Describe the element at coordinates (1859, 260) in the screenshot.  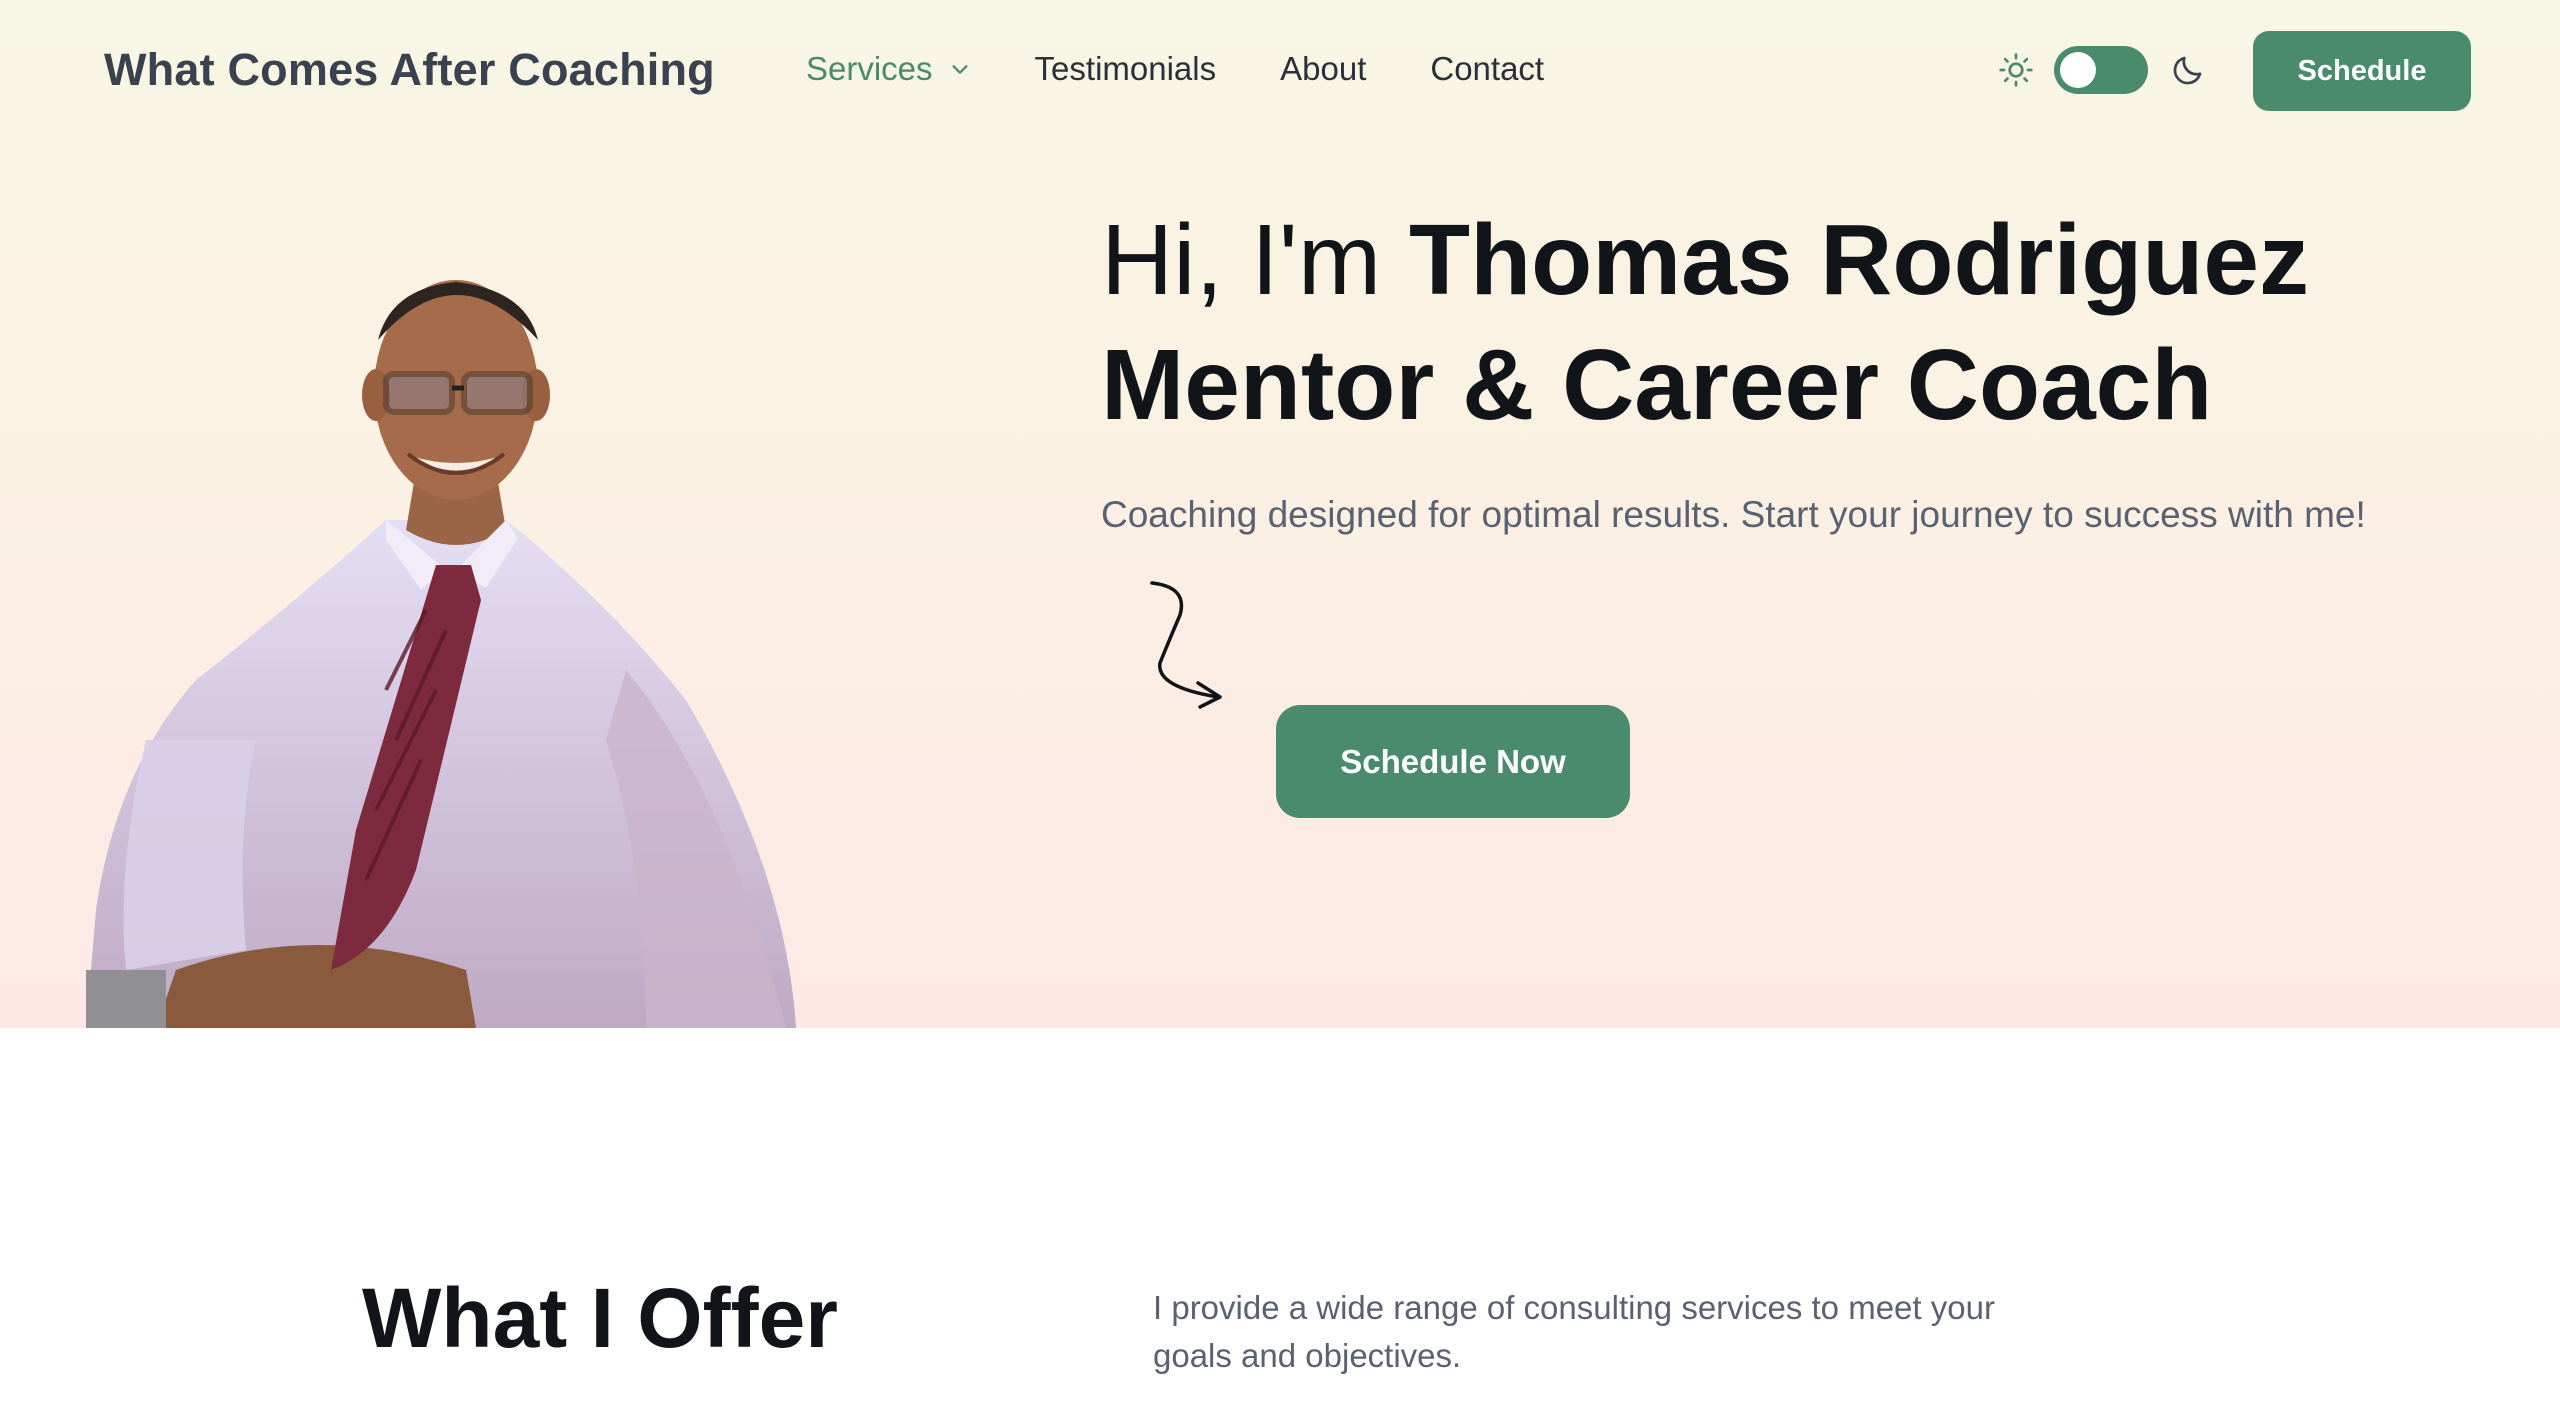
I see `hero-name: Thomas Rodriguez` at that location.